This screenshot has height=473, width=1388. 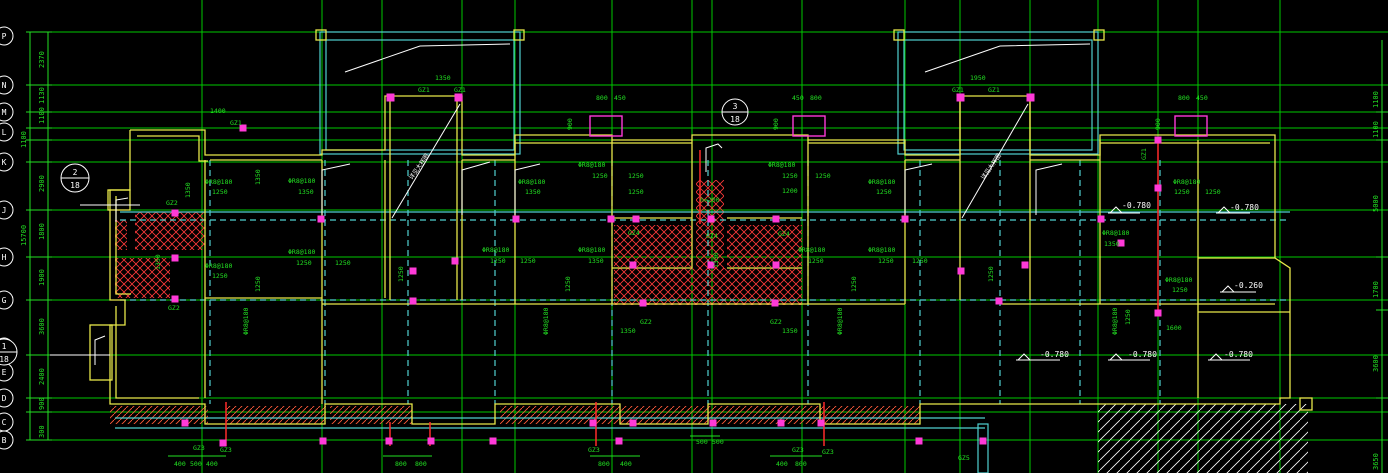 What do you see at coordinates (4, 132) in the screenshot?
I see `svg-text: L` at bounding box center [4, 132].